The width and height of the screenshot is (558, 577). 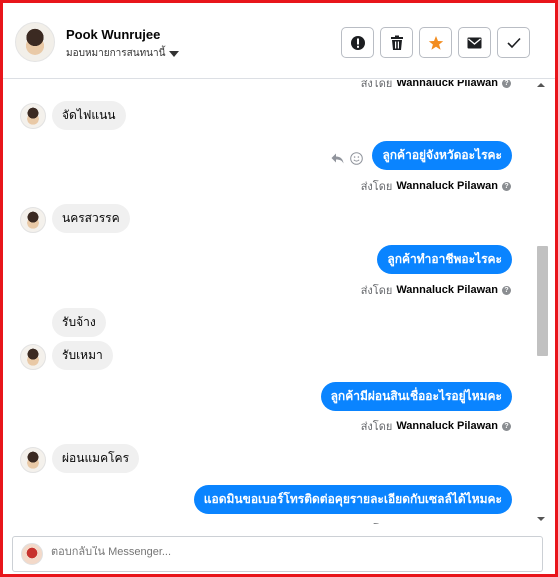 What do you see at coordinates (174, 53) in the screenshot?
I see `caret-down-icon` at bounding box center [174, 53].